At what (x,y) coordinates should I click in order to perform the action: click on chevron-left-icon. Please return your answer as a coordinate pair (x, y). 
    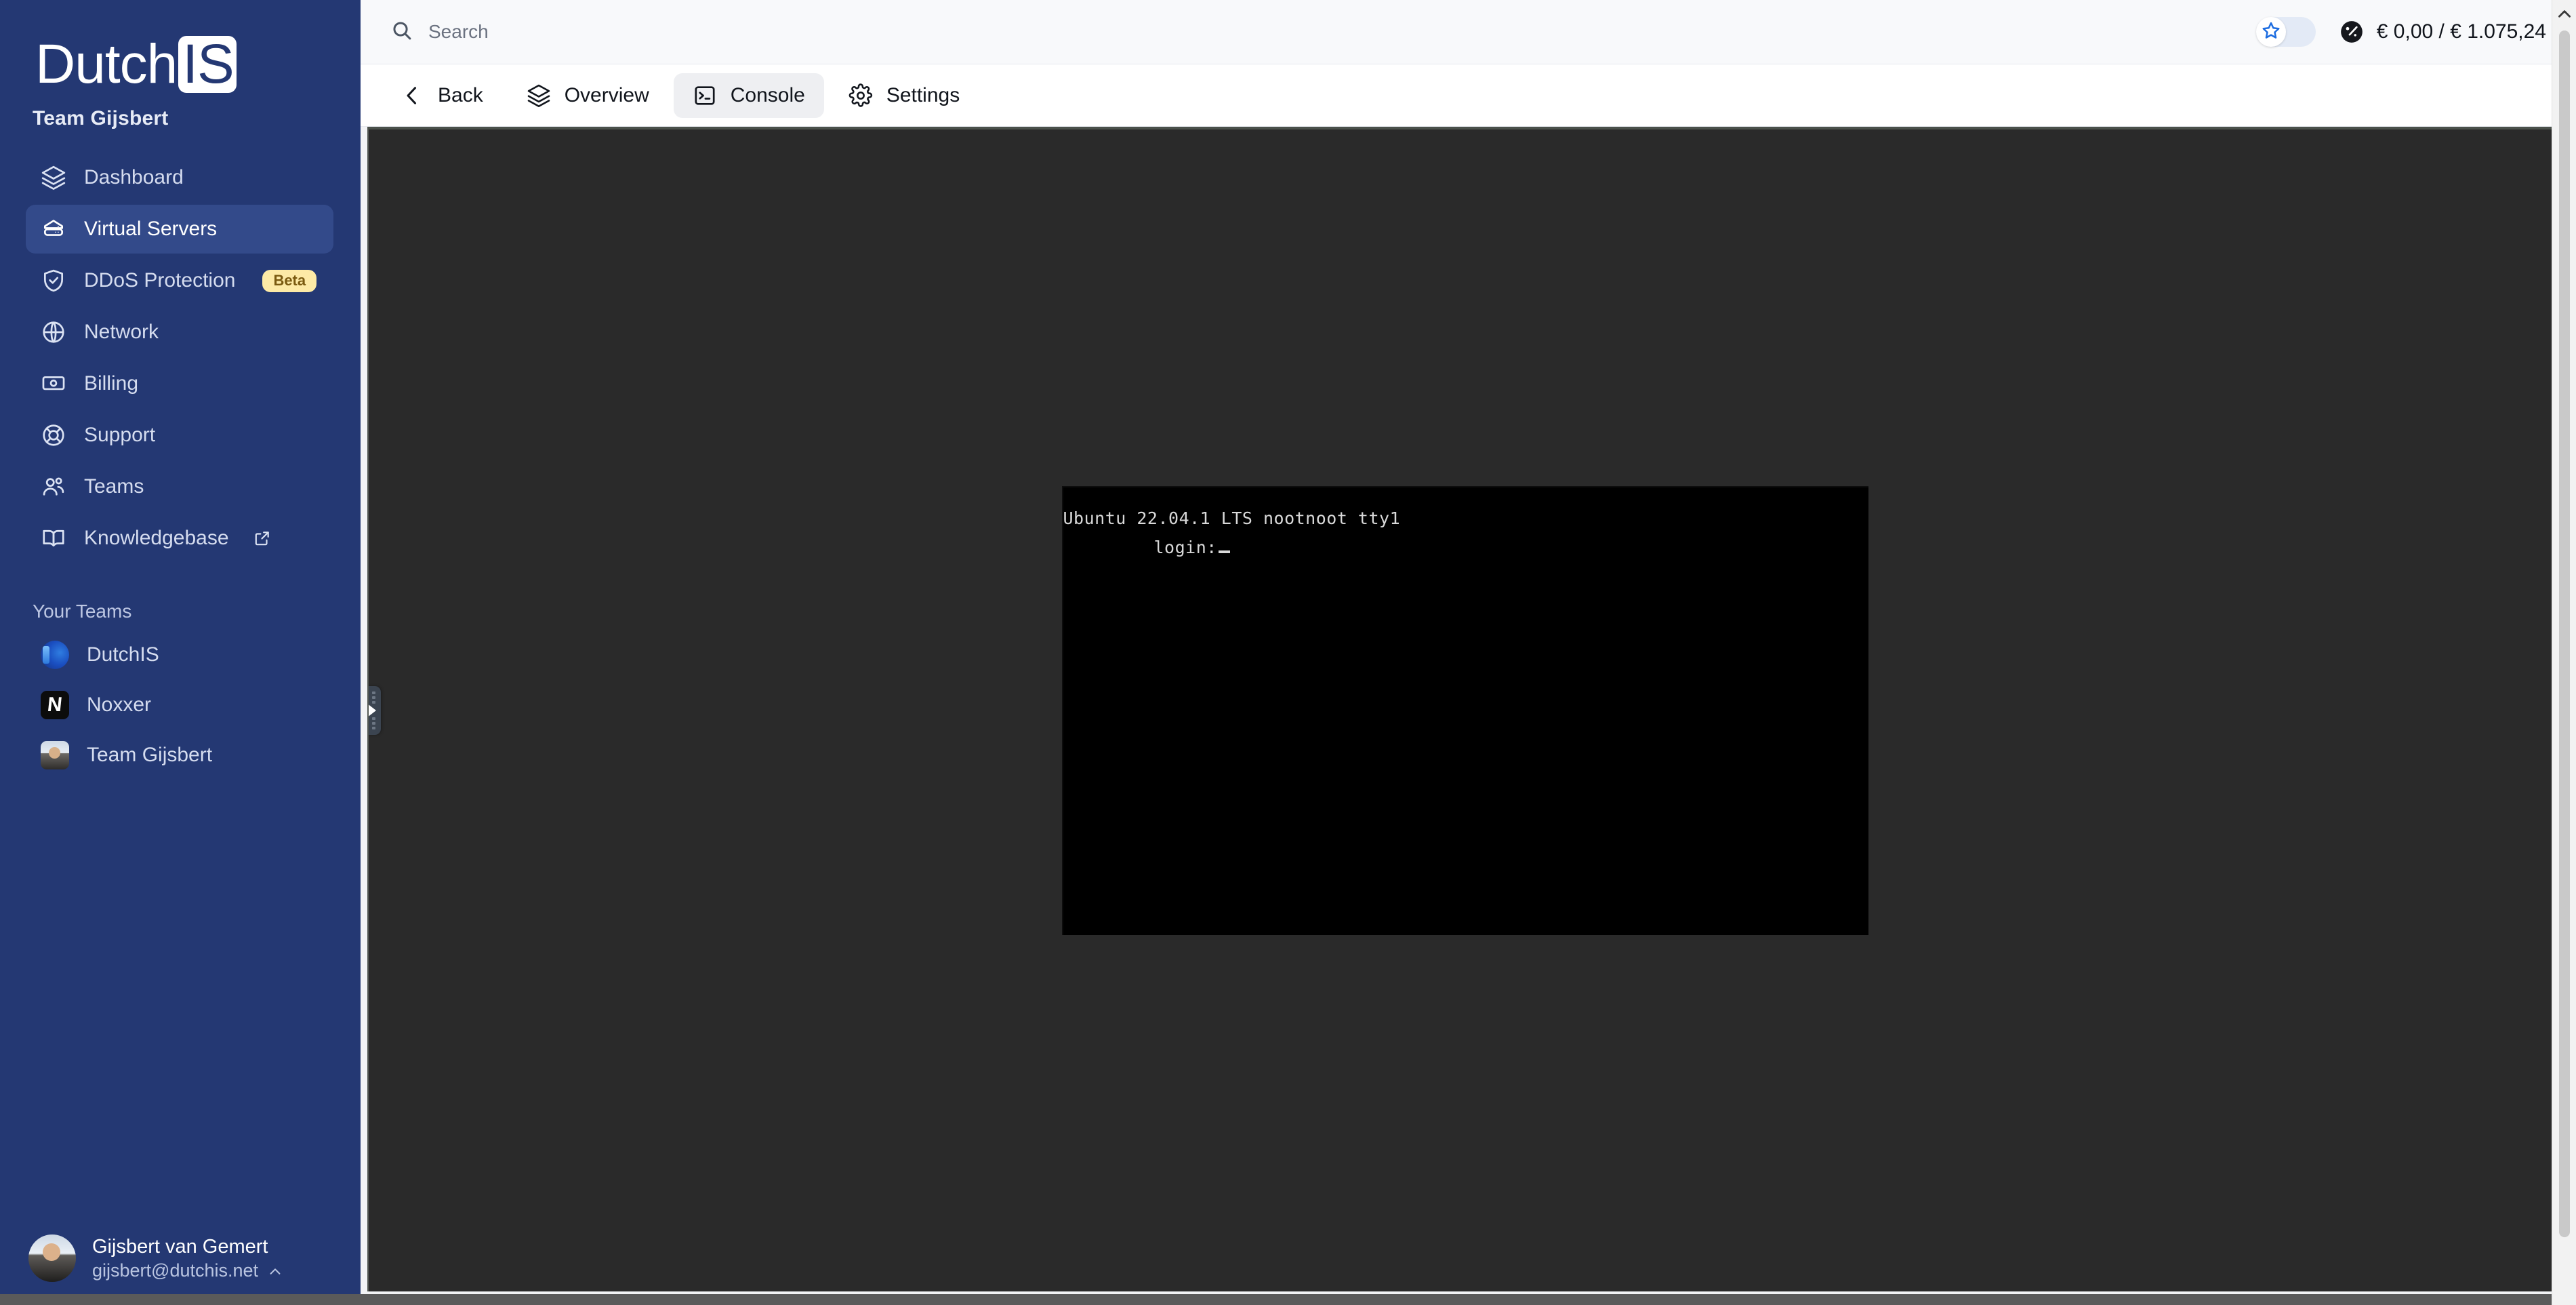
    Looking at the image, I should click on (412, 95).